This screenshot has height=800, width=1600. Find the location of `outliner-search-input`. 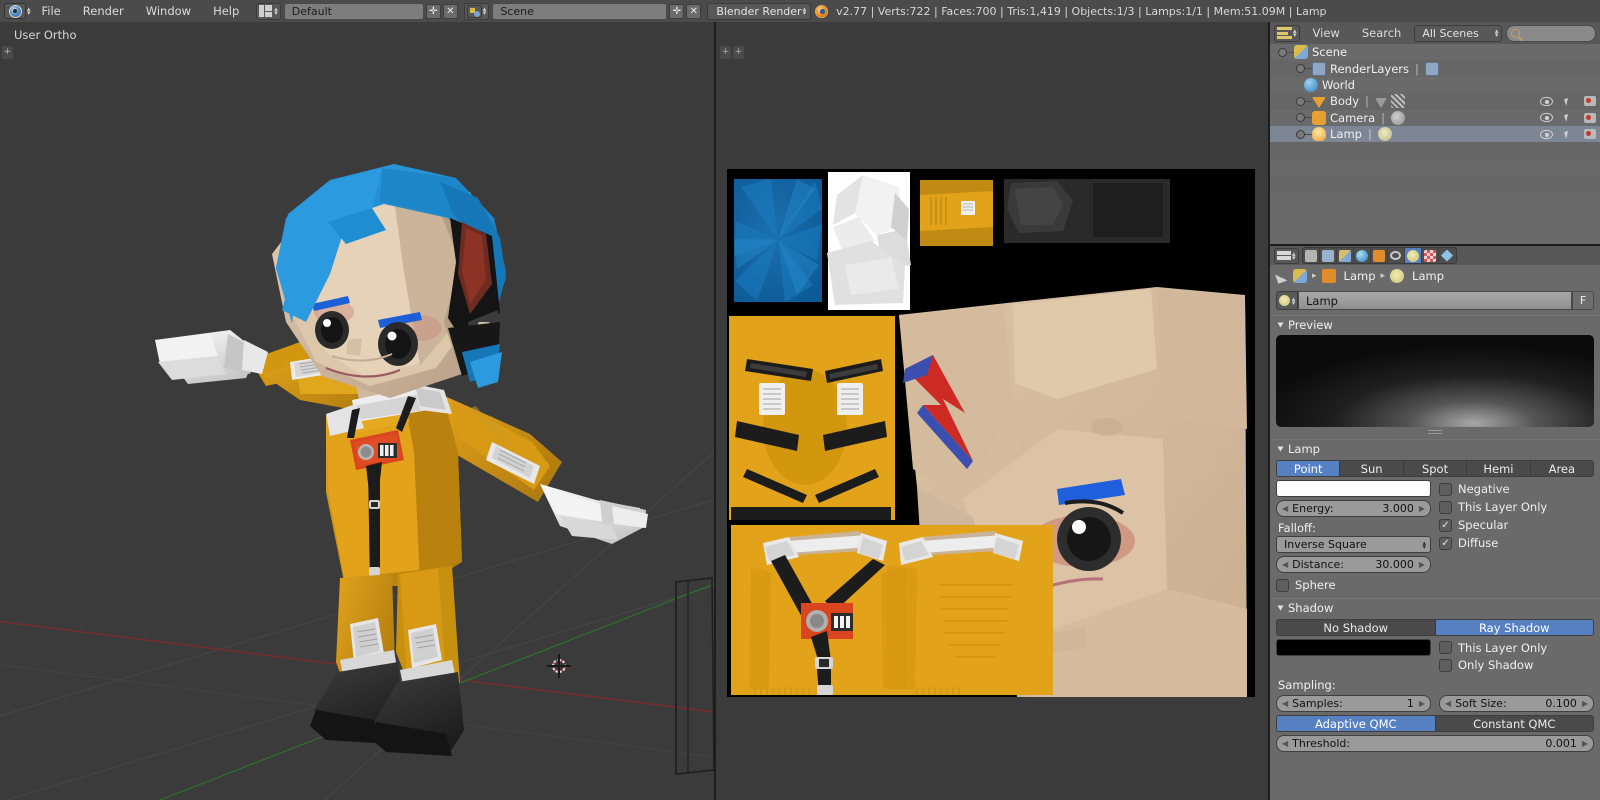

outliner-search-input is located at coordinates (1551, 33).